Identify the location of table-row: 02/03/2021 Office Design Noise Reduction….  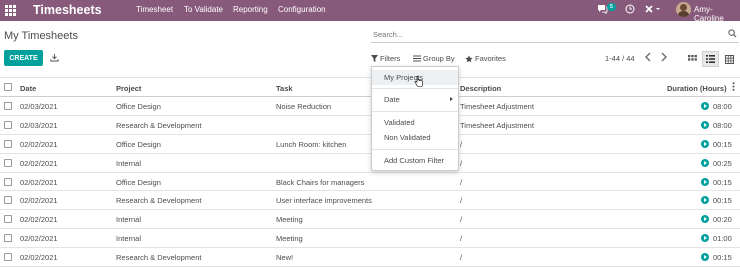
(370, 106).